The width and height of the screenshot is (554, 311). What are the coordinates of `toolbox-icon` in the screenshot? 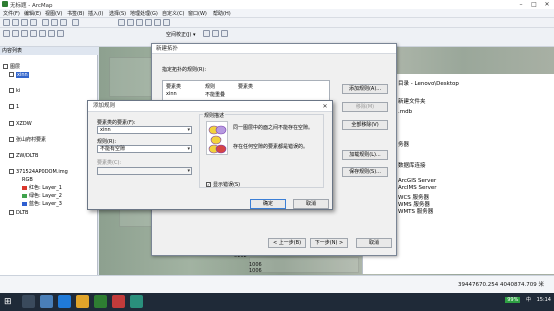 It's located at (157, 22).